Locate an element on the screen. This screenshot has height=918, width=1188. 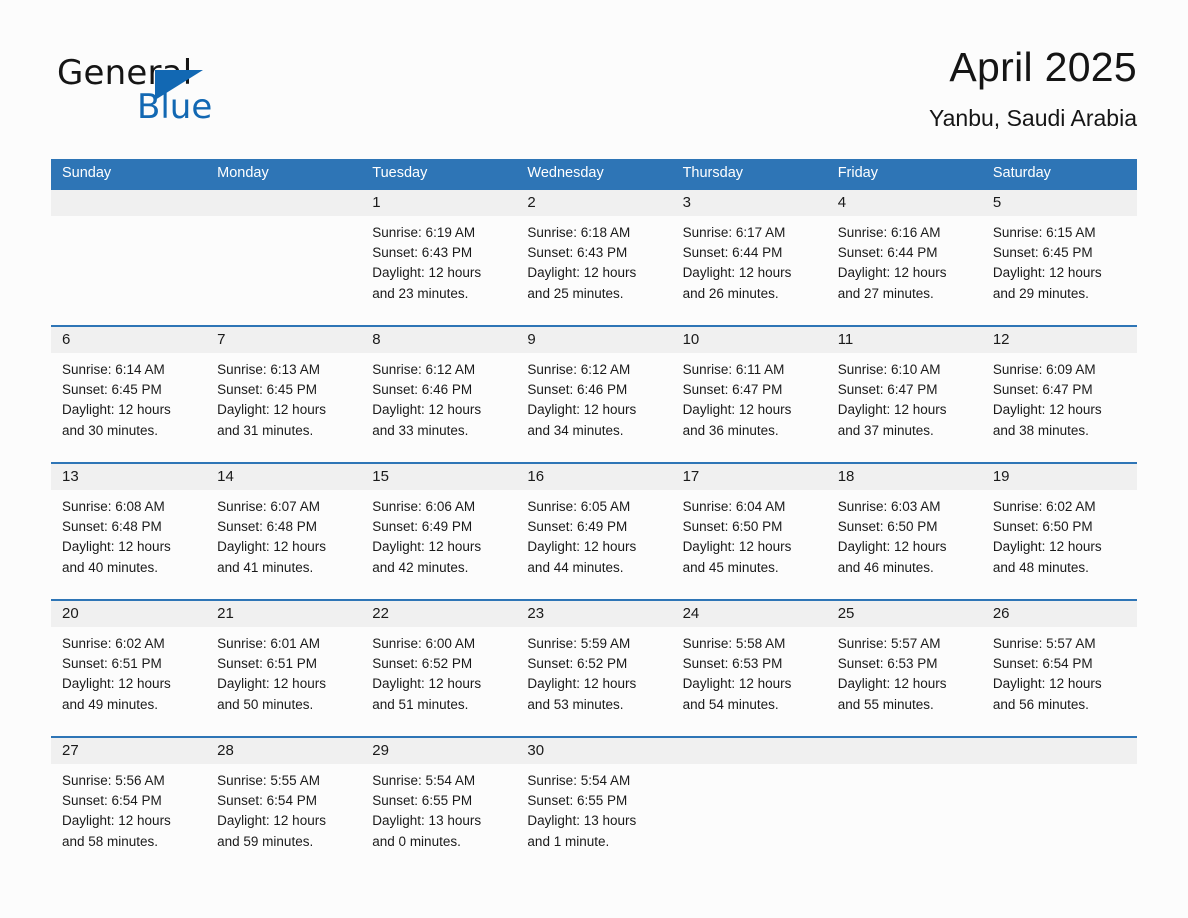
day-number: 12 is located at coordinates (1059, 340).